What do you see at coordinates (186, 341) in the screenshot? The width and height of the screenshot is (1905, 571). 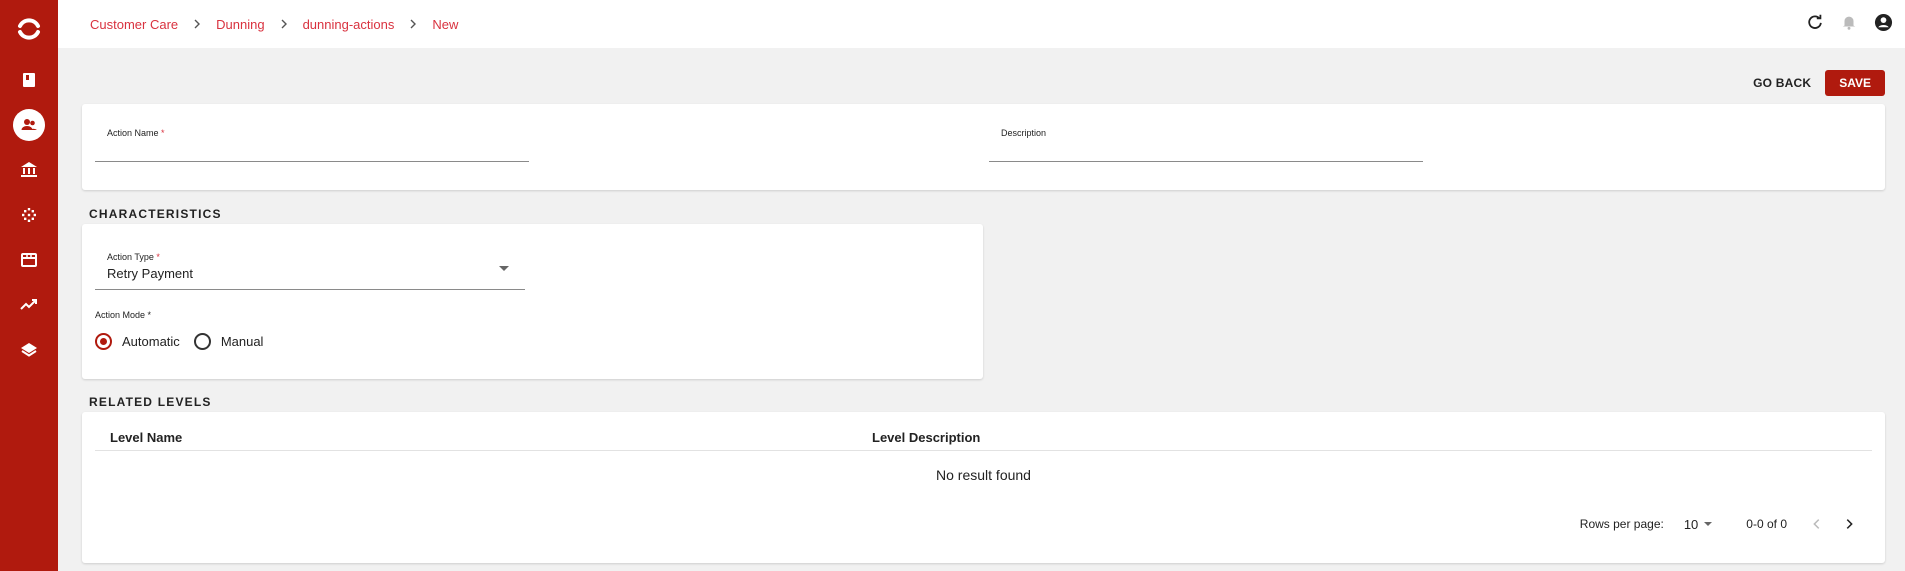 I see `action-mode-radio-group: Automatic Manual` at bounding box center [186, 341].